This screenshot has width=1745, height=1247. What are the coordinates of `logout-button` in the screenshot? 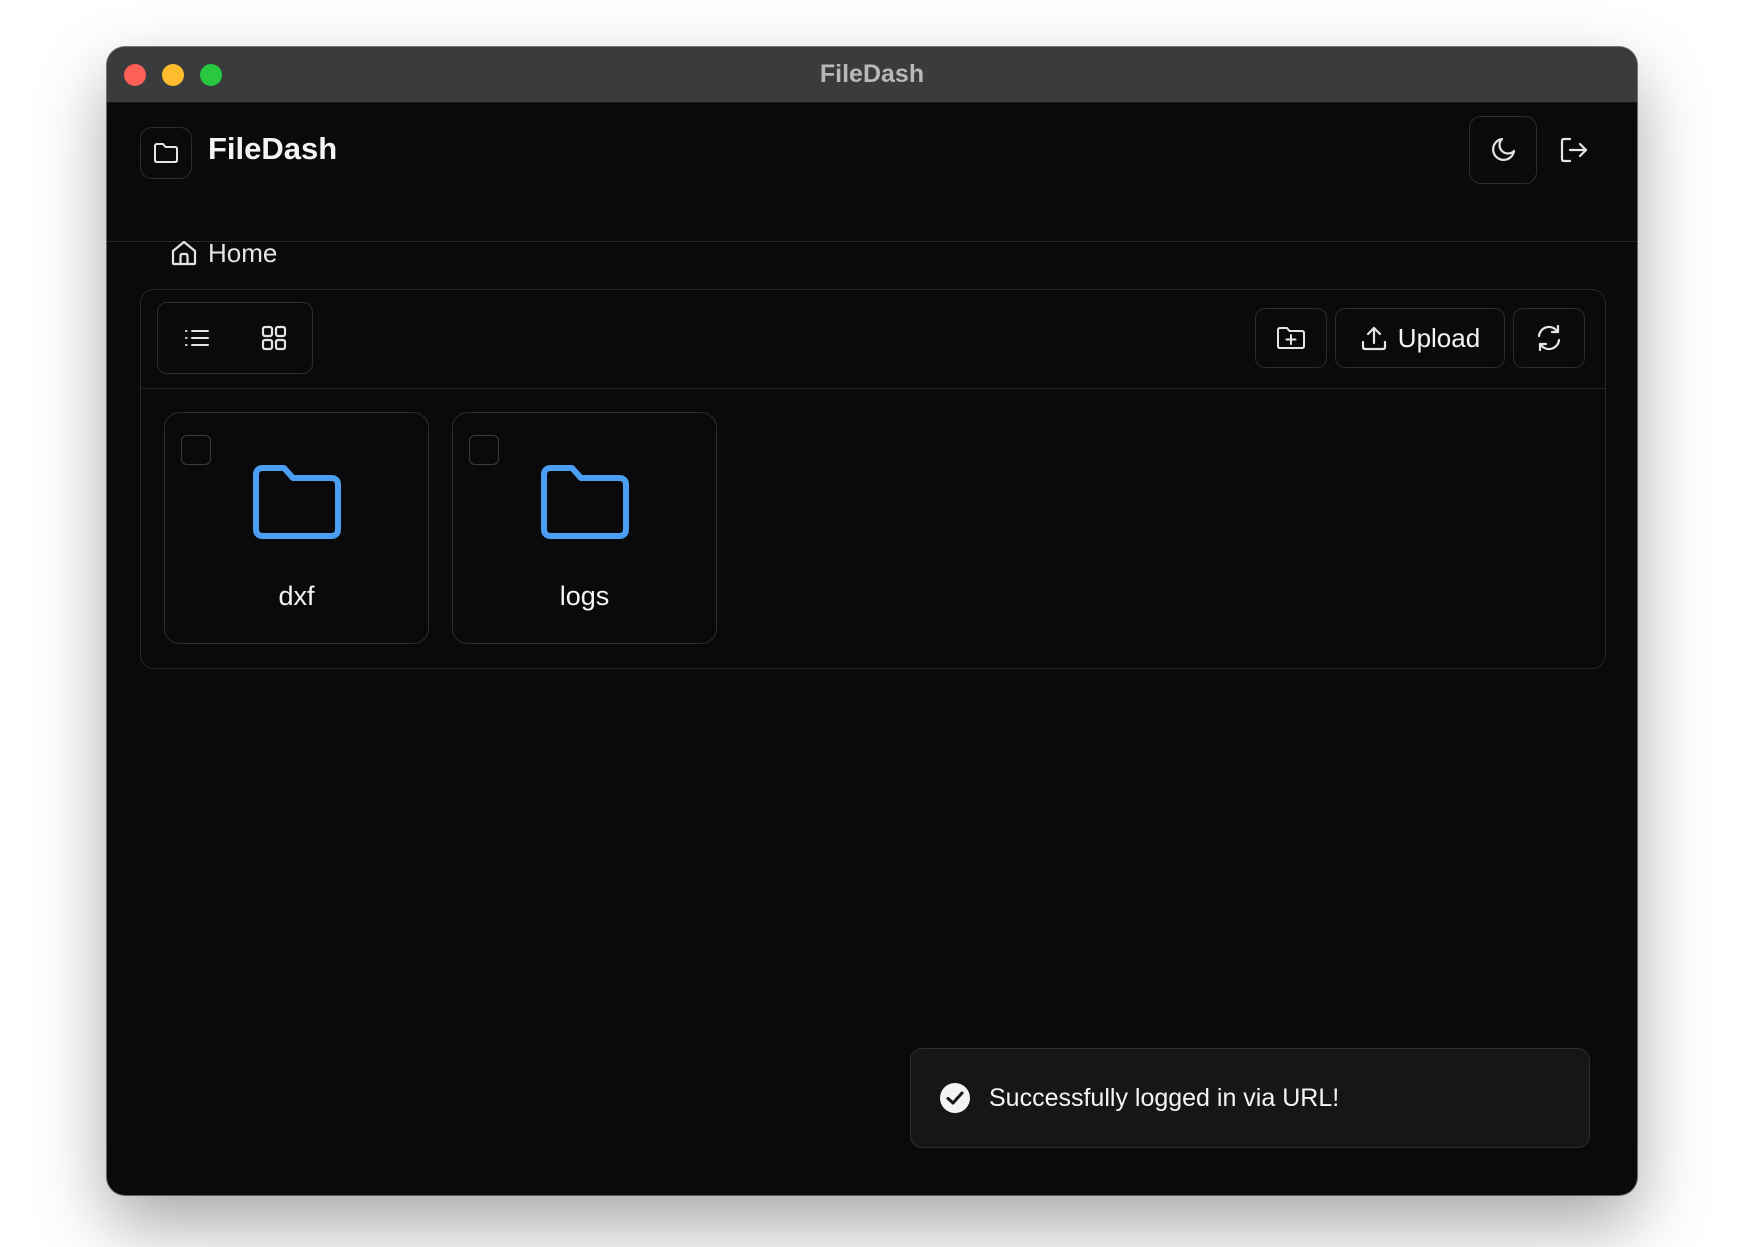 It's located at (1574, 150).